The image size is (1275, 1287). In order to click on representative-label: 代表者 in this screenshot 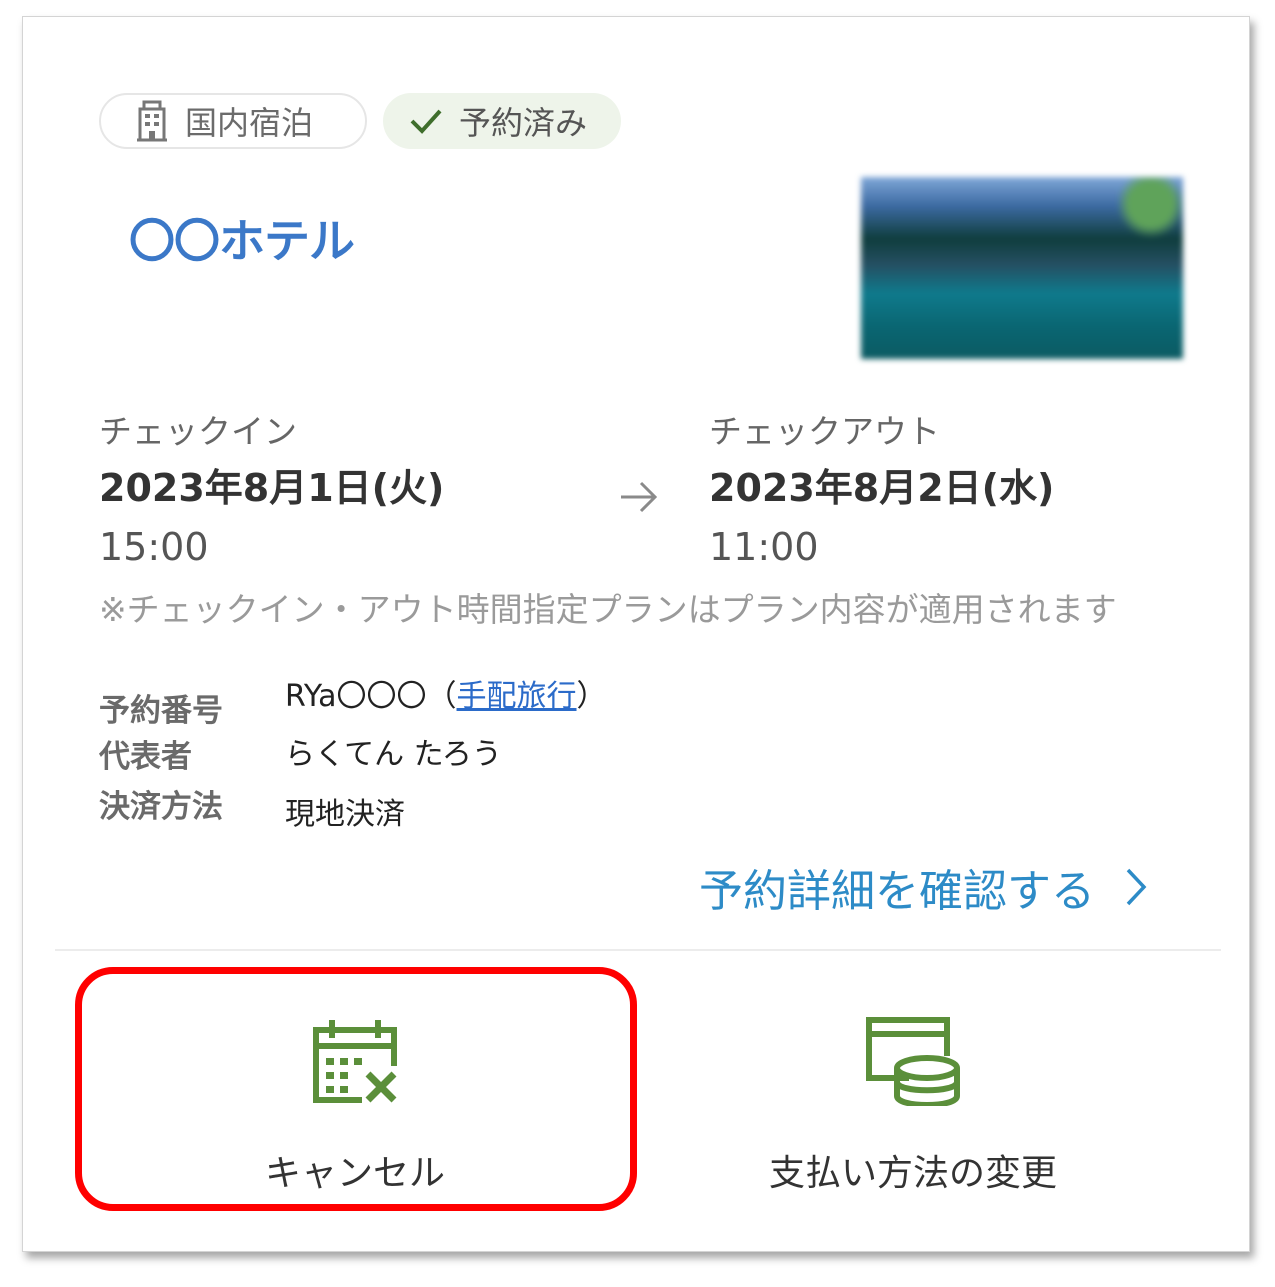, I will do `click(145, 757)`.